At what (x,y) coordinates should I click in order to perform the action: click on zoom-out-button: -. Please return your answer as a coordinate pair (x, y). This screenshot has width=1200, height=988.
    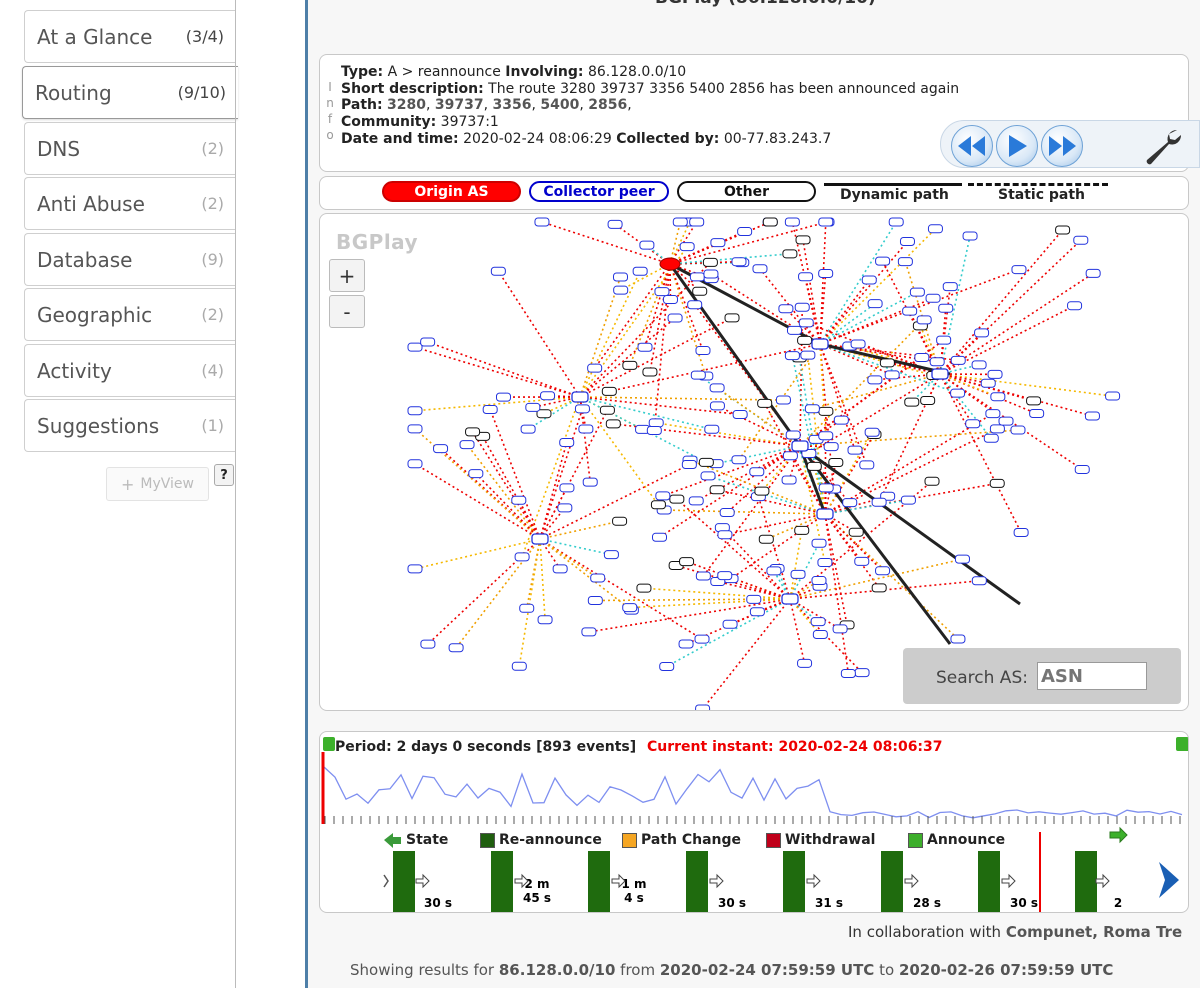
    Looking at the image, I should click on (347, 311).